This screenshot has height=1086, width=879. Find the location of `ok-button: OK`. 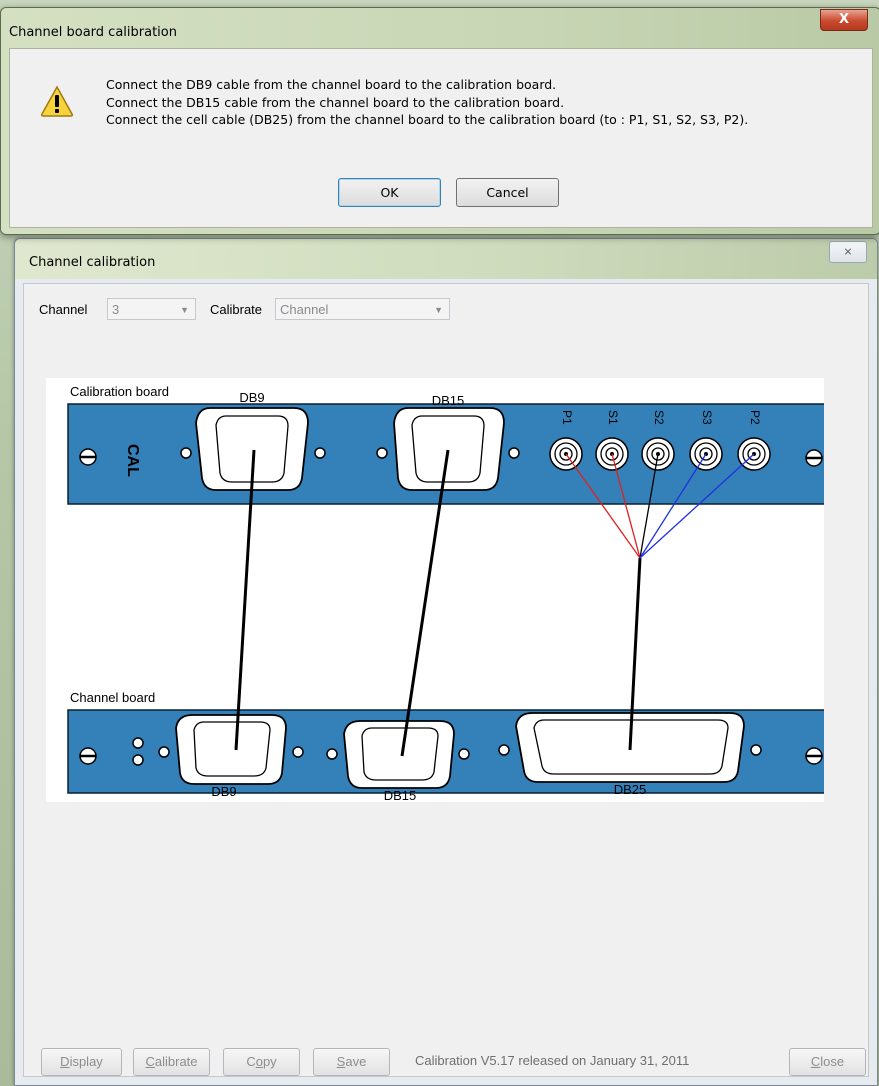

ok-button: OK is located at coordinates (389, 192).